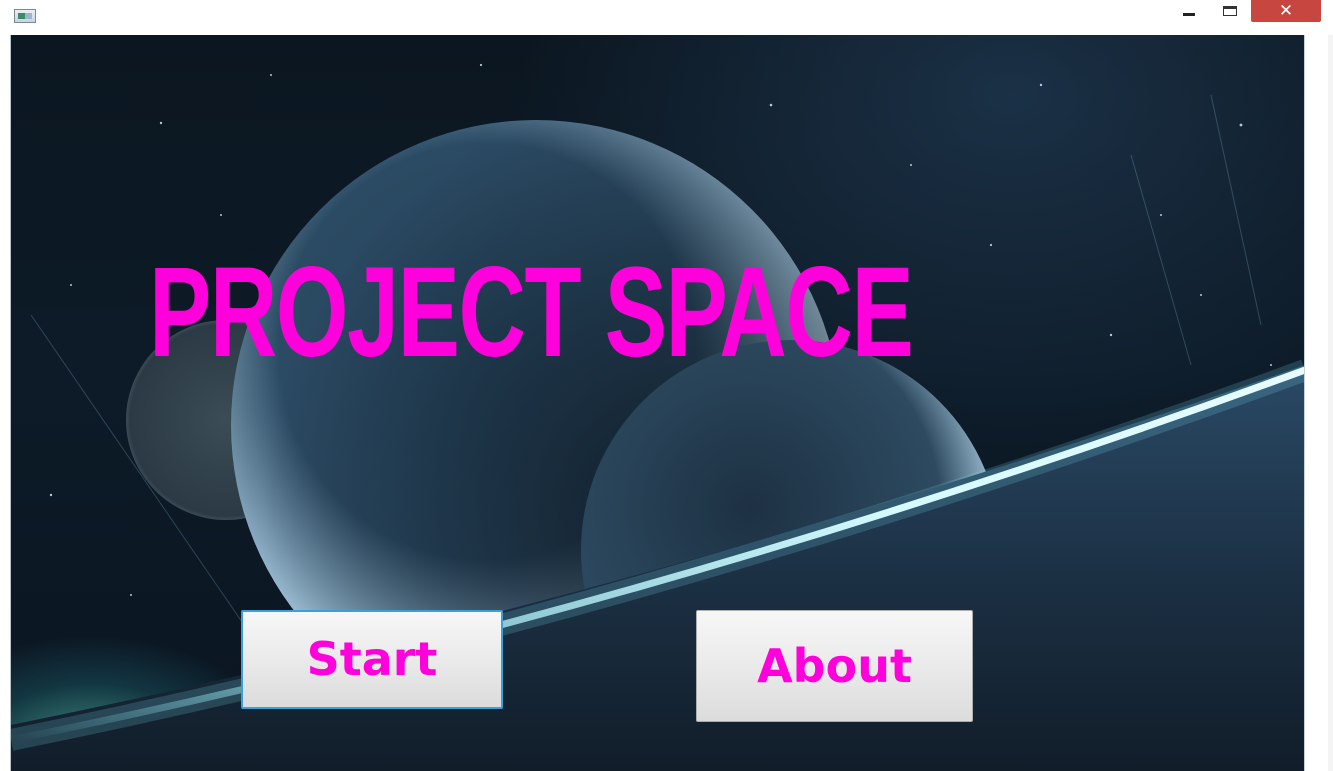 The width and height of the screenshot is (1333, 771). Describe the element at coordinates (666, 17) in the screenshot. I see `title-bar: ✕` at that location.